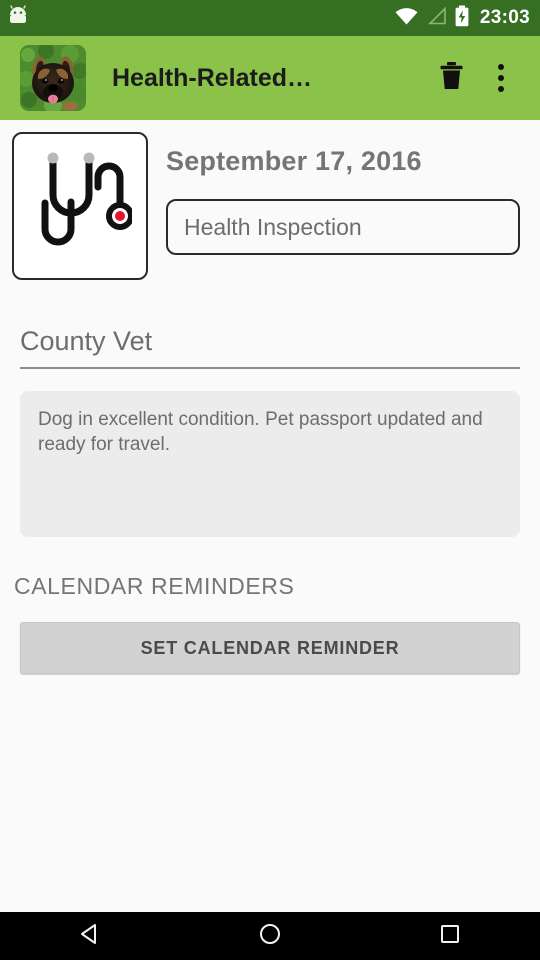  I want to click on dog-photo-thumbnail, so click(53, 78).